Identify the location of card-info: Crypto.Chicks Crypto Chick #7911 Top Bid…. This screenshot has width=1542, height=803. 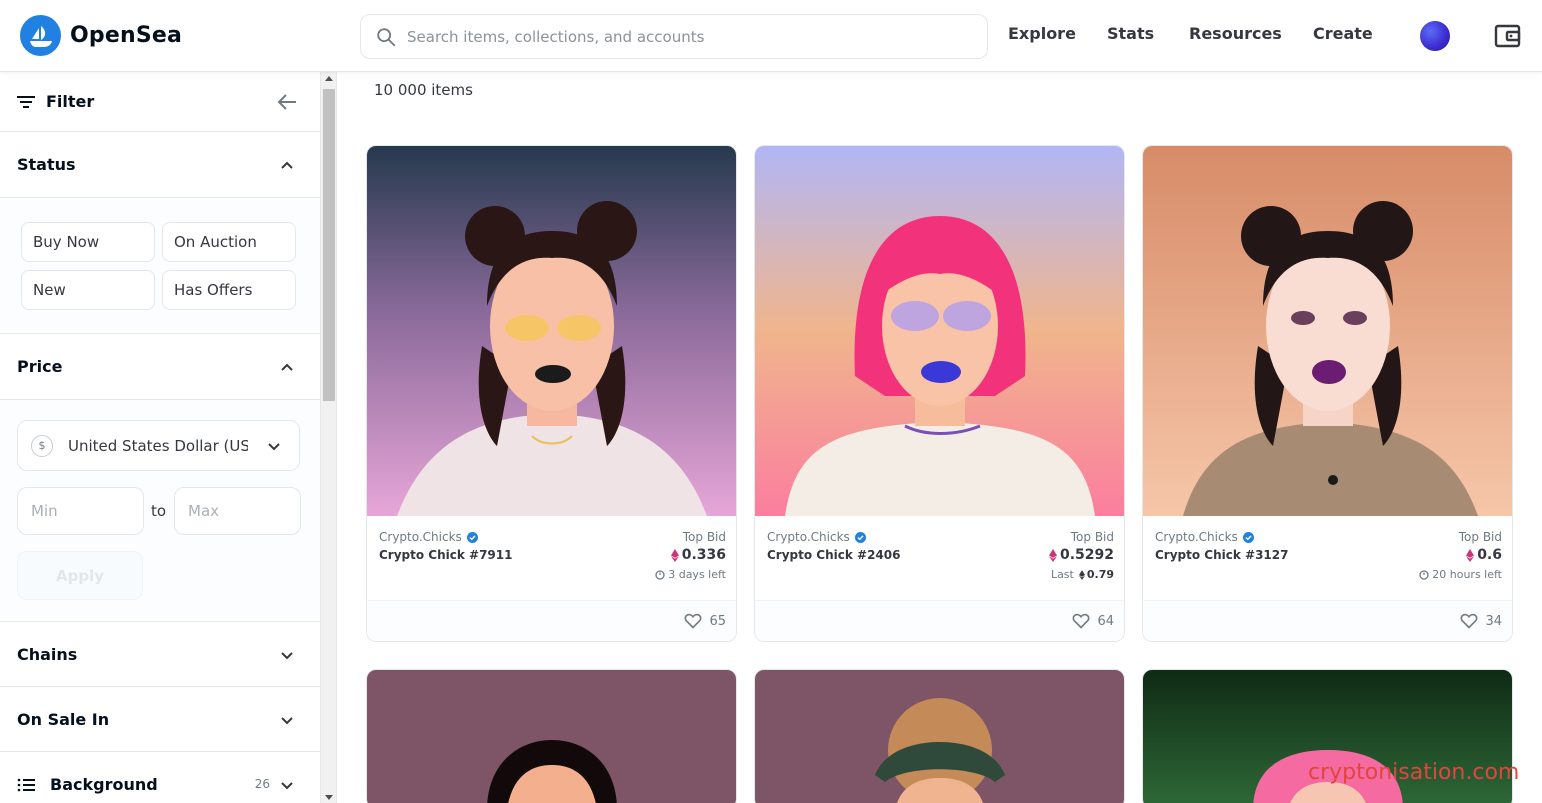
(551, 558).